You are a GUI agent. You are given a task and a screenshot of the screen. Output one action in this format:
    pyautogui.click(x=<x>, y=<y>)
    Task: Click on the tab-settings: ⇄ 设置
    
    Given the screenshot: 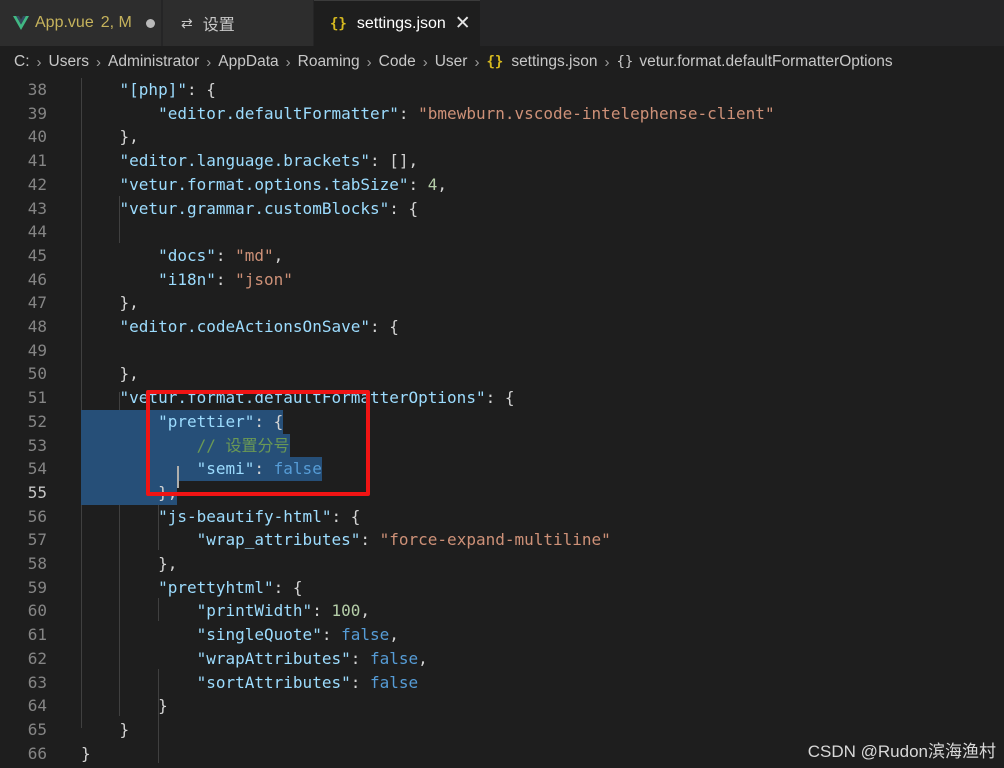 What is the action you would take?
    pyautogui.click(x=238, y=23)
    